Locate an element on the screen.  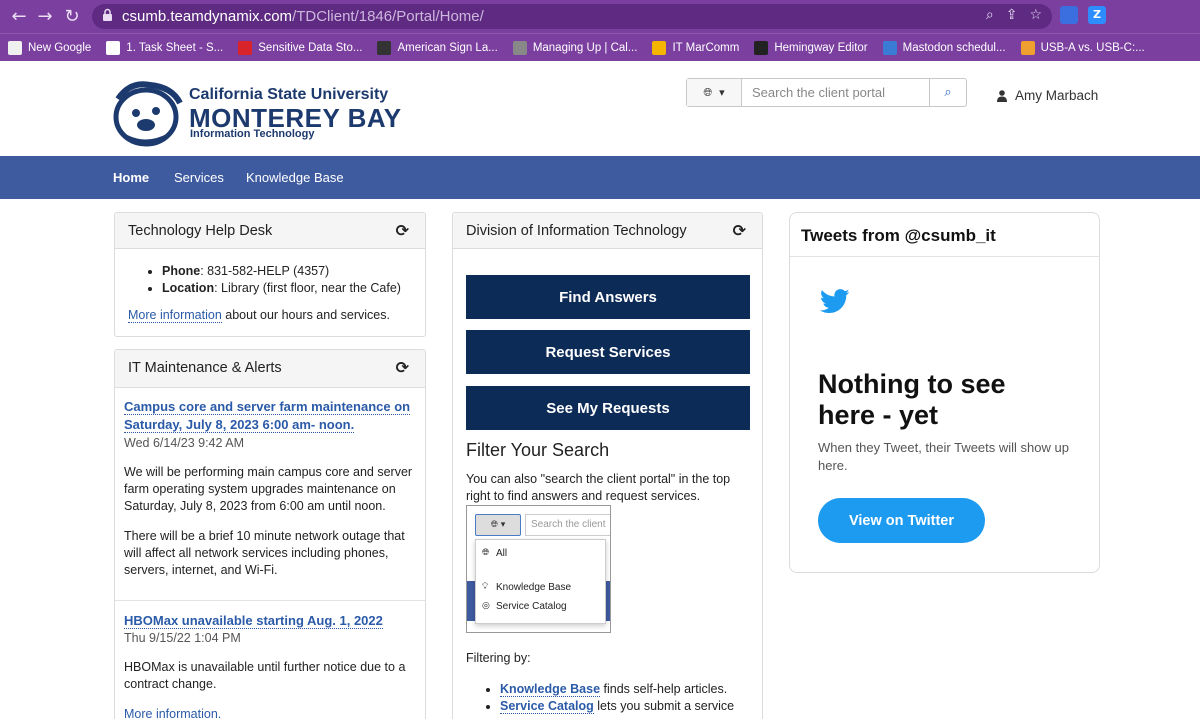
extensions-bar: Z is located at coordinates (1111, 15).